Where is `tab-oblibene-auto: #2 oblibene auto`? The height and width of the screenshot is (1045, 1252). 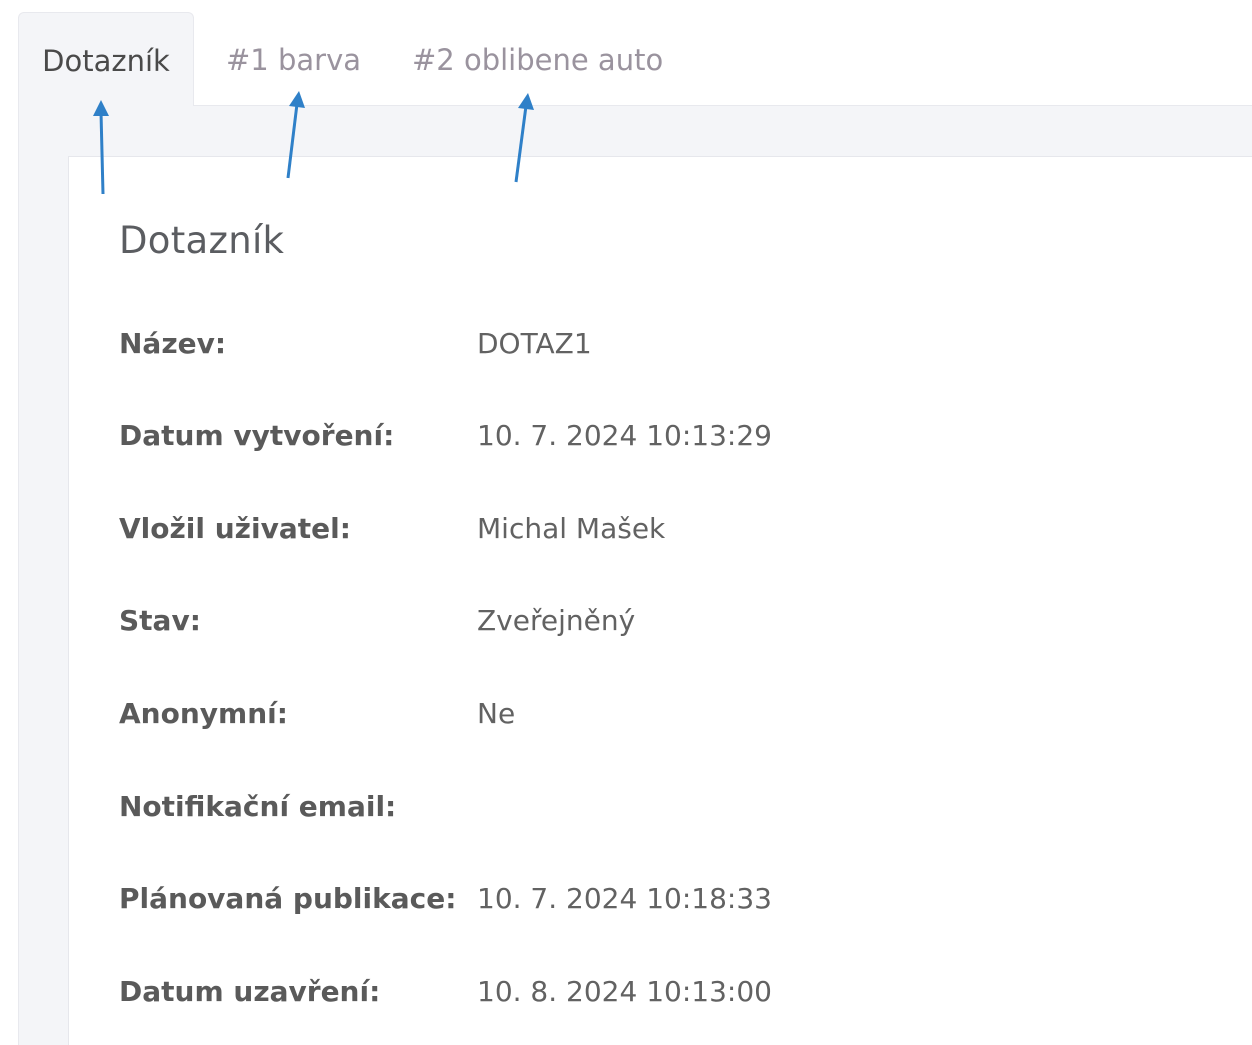
tab-oblibene-auto: #2 oblibene auto is located at coordinates (537, 59).